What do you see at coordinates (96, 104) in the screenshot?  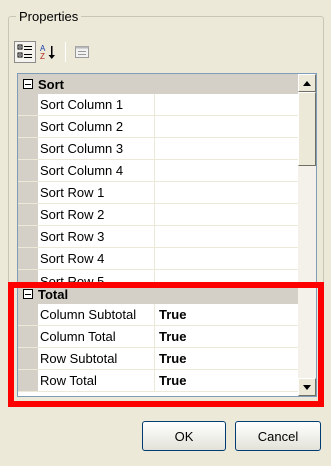 I see `property-name: Sort Column 1` at bounding box center [96, 104].